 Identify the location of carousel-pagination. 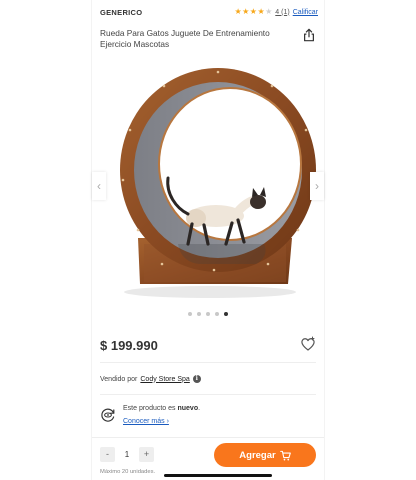
(208, 314).